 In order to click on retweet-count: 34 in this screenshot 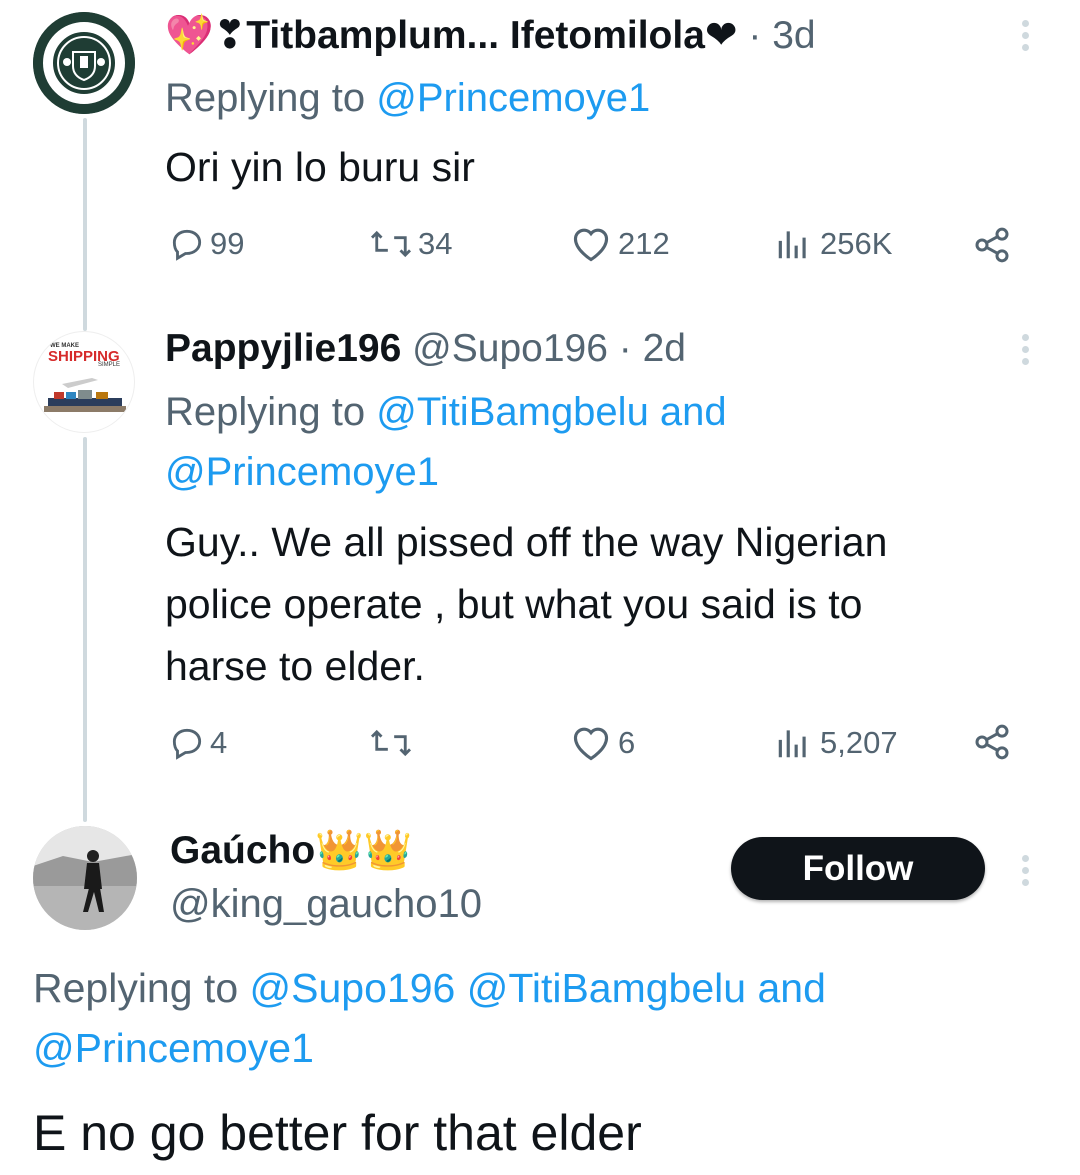, I will do `click(435, 243)`.